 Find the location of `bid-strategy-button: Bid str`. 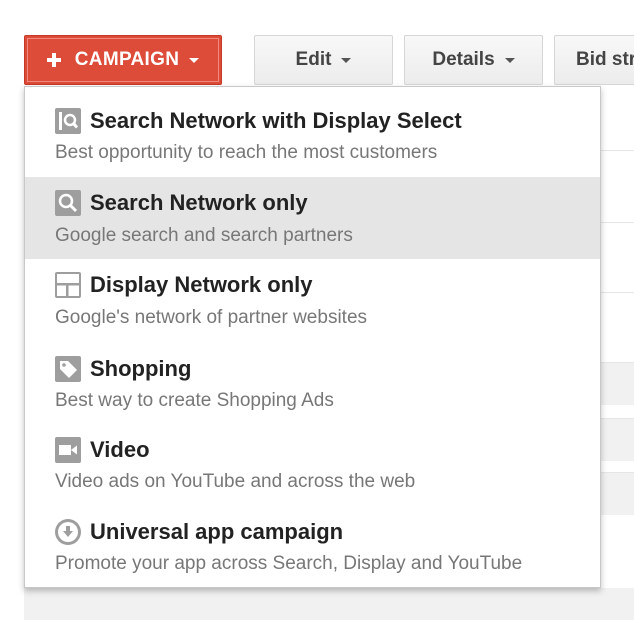

bid-strategy-button: Bid str is located at coordinates (594, 60).